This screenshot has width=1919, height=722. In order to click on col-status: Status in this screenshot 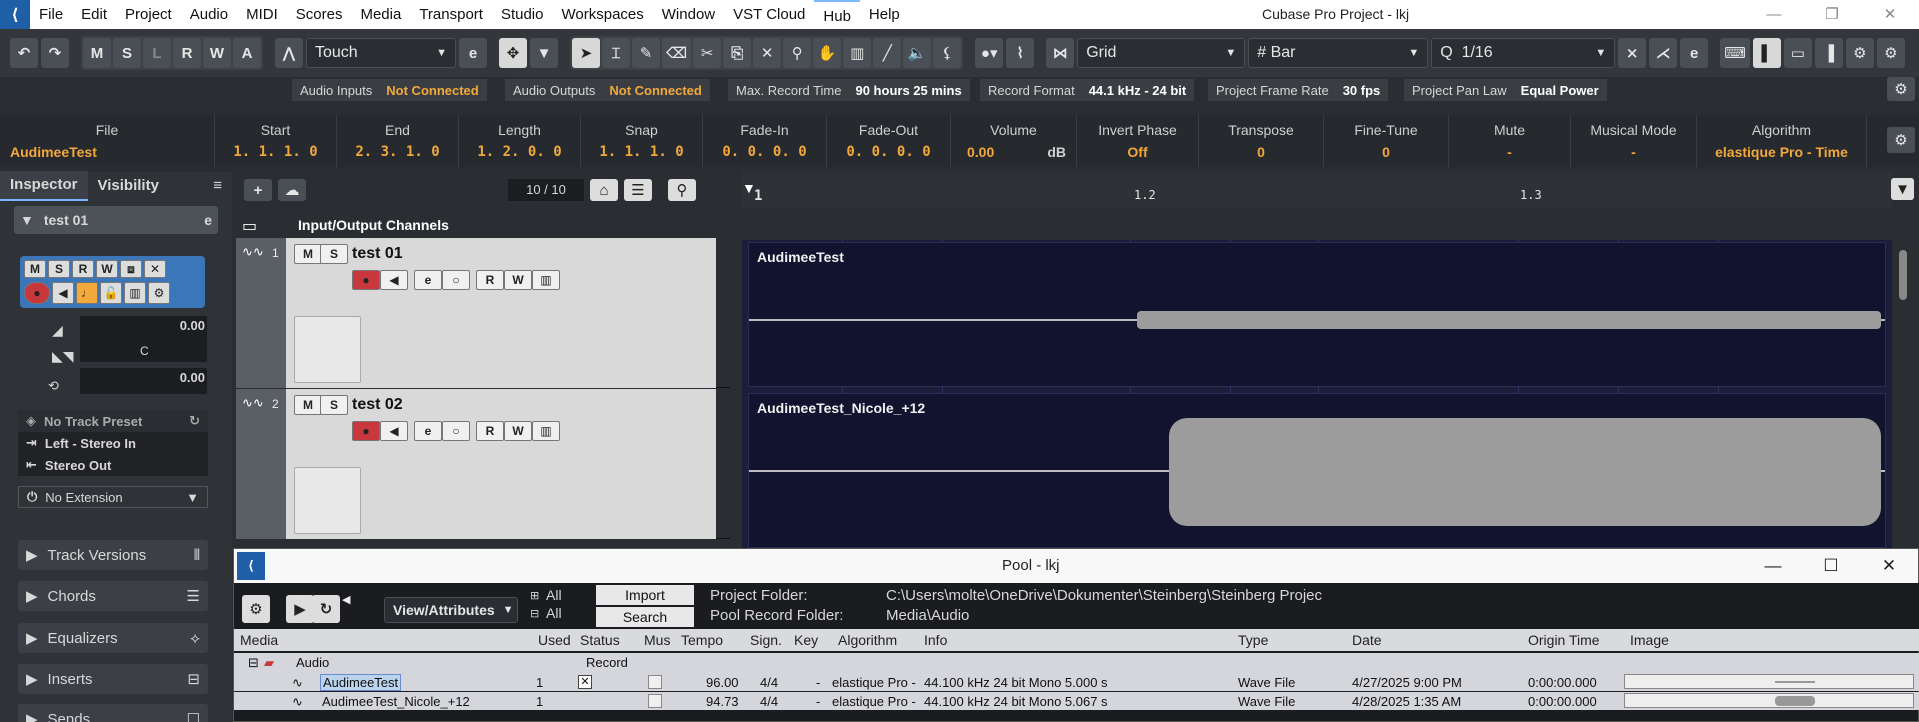, I will do `click(600, 640)`.